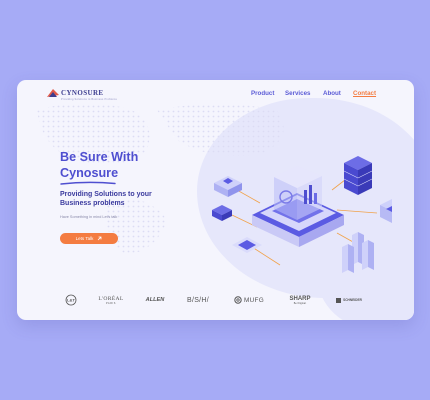  I want to click on schneider-logo-icon, so click(339, 300).